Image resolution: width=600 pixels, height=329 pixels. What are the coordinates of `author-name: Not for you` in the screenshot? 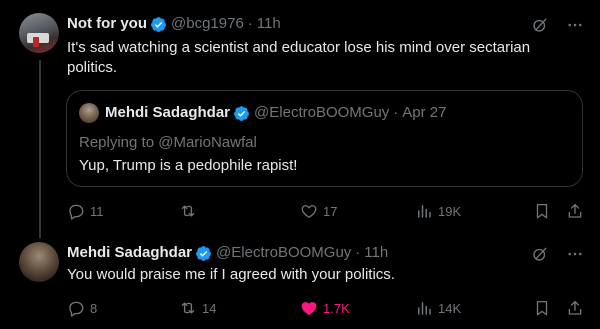 It's located at (107, 24).